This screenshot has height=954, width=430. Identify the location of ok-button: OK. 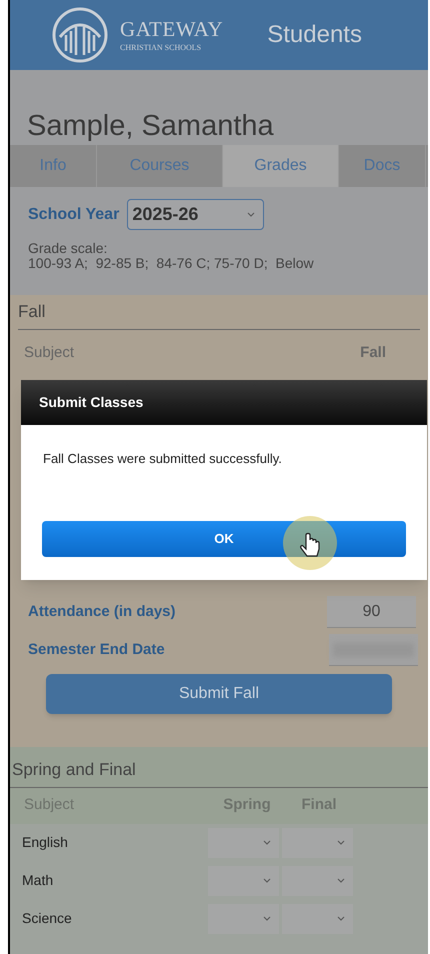
(224, 538).